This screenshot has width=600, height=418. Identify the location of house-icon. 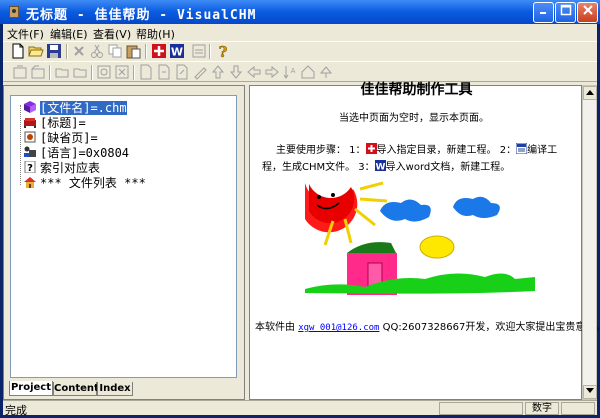
(30, 182).